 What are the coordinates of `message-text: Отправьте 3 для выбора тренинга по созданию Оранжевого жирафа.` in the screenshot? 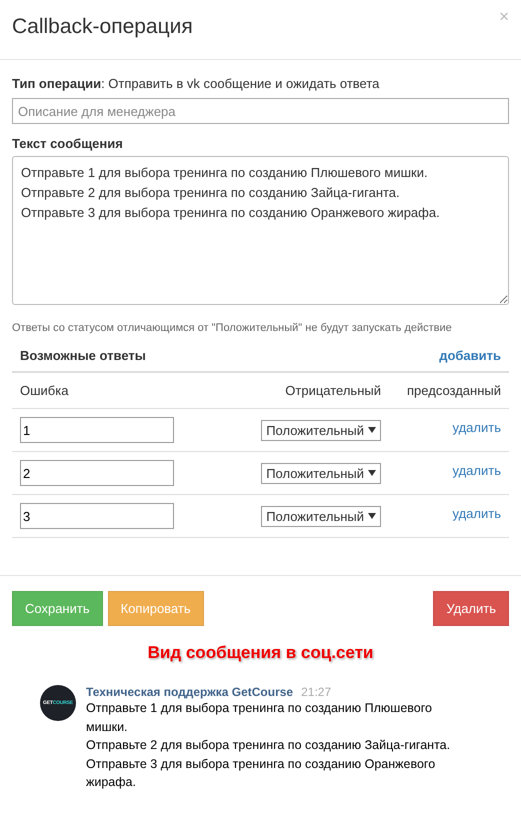 It's located at (261, 773).